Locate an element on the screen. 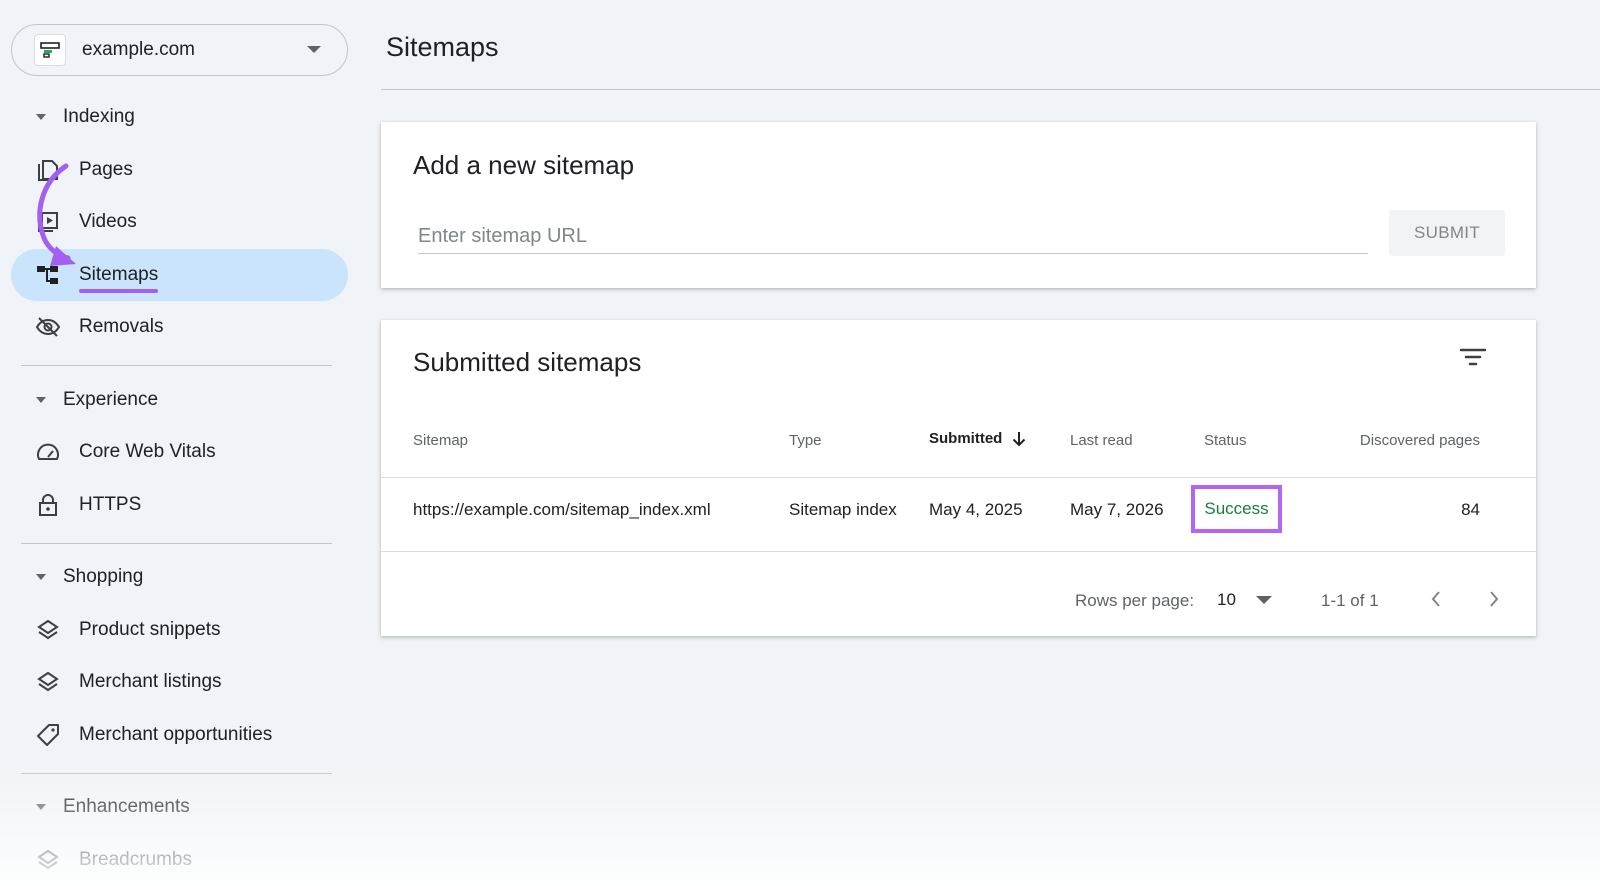  sidebar-item-label: Merchant listings is located at coordinates (150, 681).